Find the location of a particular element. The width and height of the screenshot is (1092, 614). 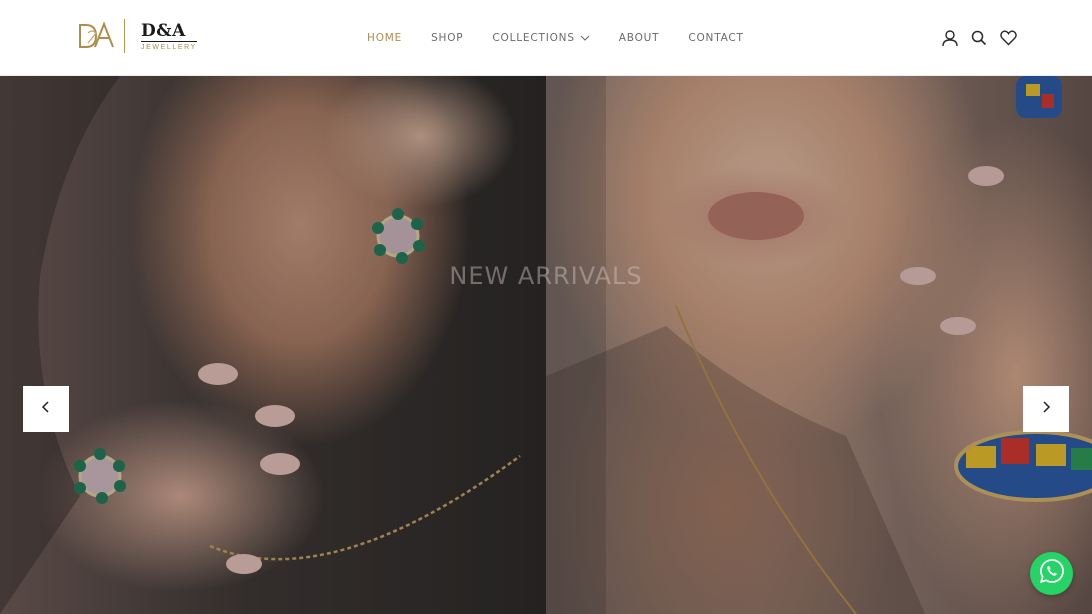

logo-wordmark: D&A JEWELLERY is located at coordinates (169, 36).